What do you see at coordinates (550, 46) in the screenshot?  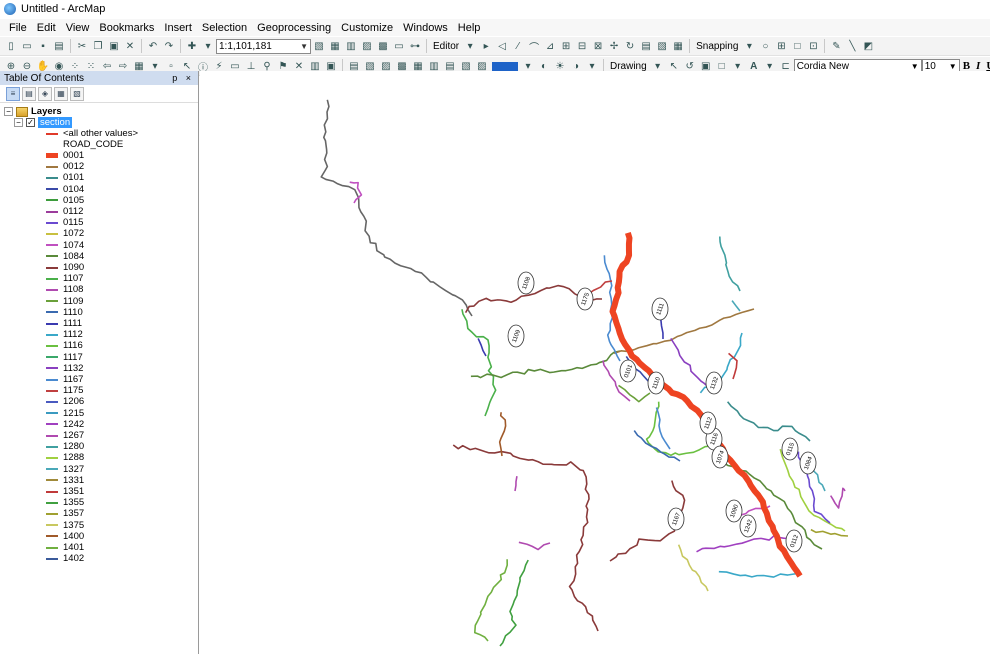 I see `trace-icon: ⊿` at bounding box center [550, 46].